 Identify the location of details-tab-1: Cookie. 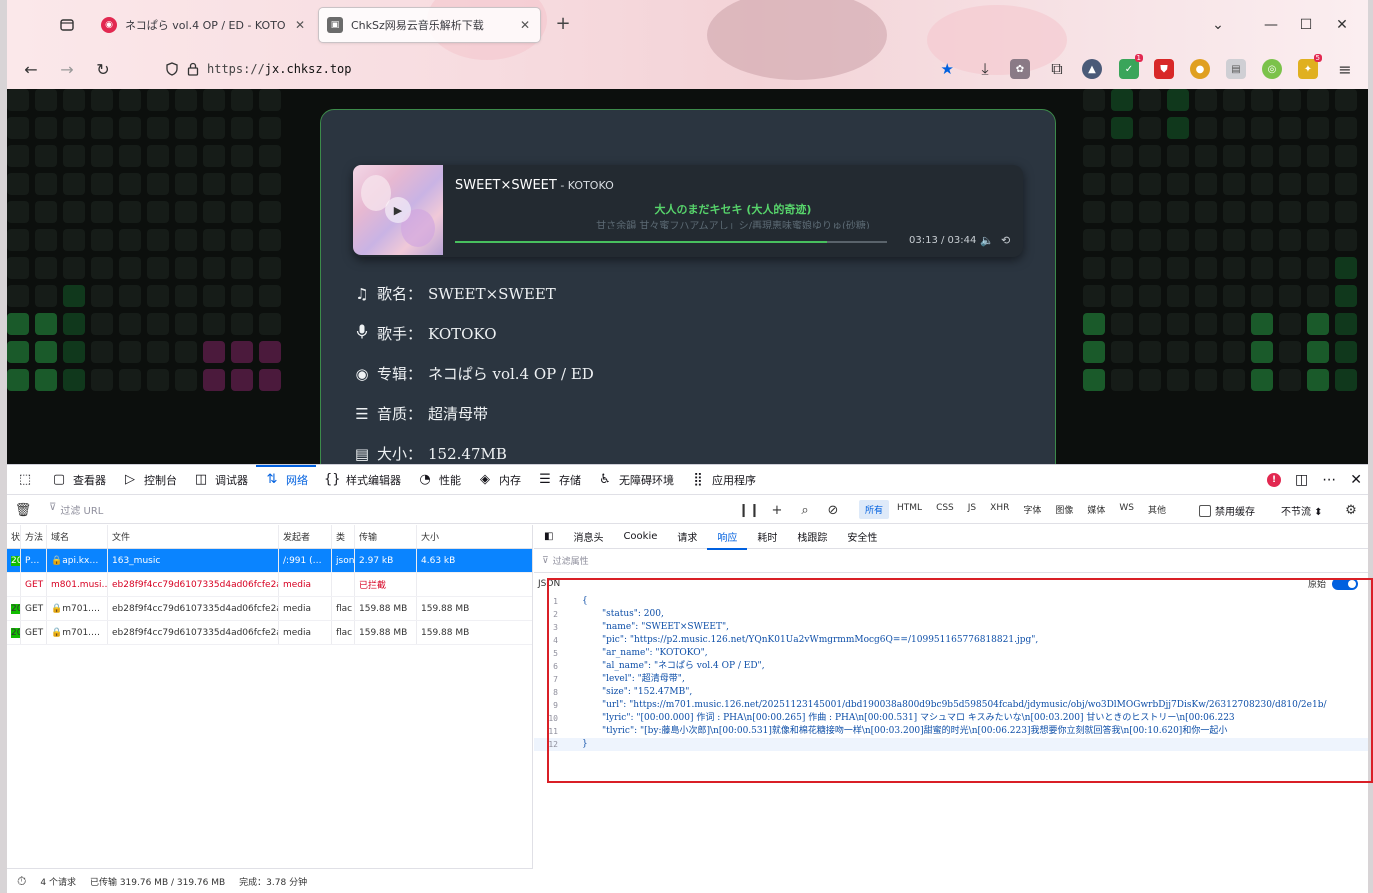
(640, 537).